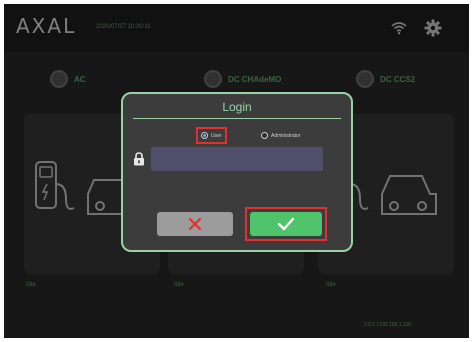 Image resolution: width=473 pixels, height=342 pixels. Describe the element at coordinates (286, 135) in the screenshot. I see `radio-administrator-label: Administrator` at that location.